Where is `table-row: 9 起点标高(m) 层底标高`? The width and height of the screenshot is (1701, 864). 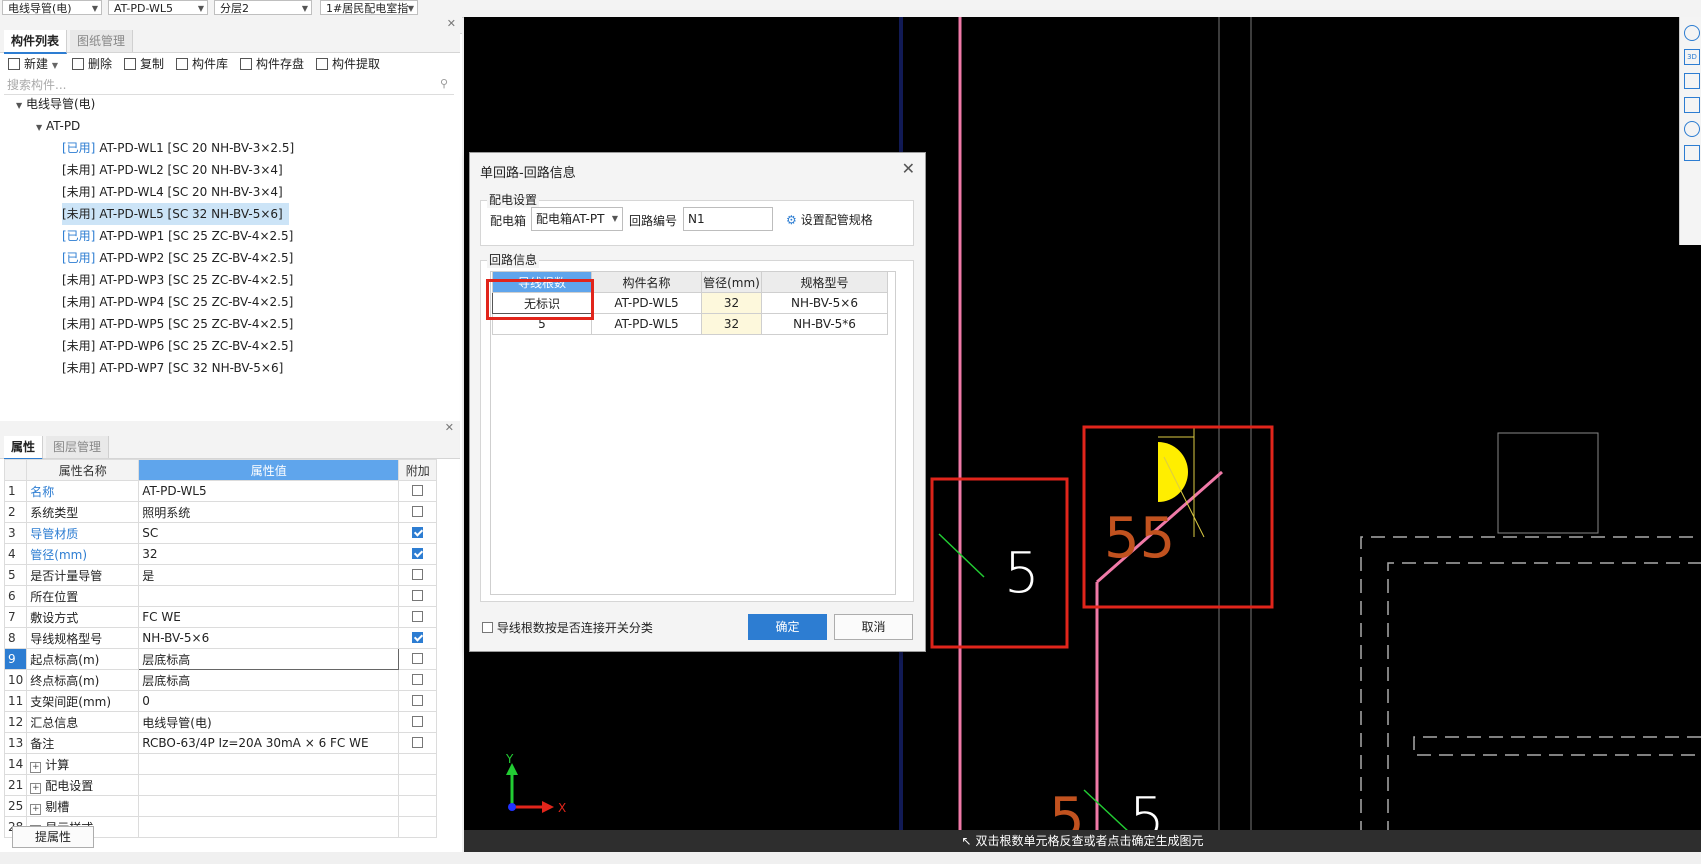 table-row: 9 起点标高(m) 层底标高 is located at coordinates (220, 659).